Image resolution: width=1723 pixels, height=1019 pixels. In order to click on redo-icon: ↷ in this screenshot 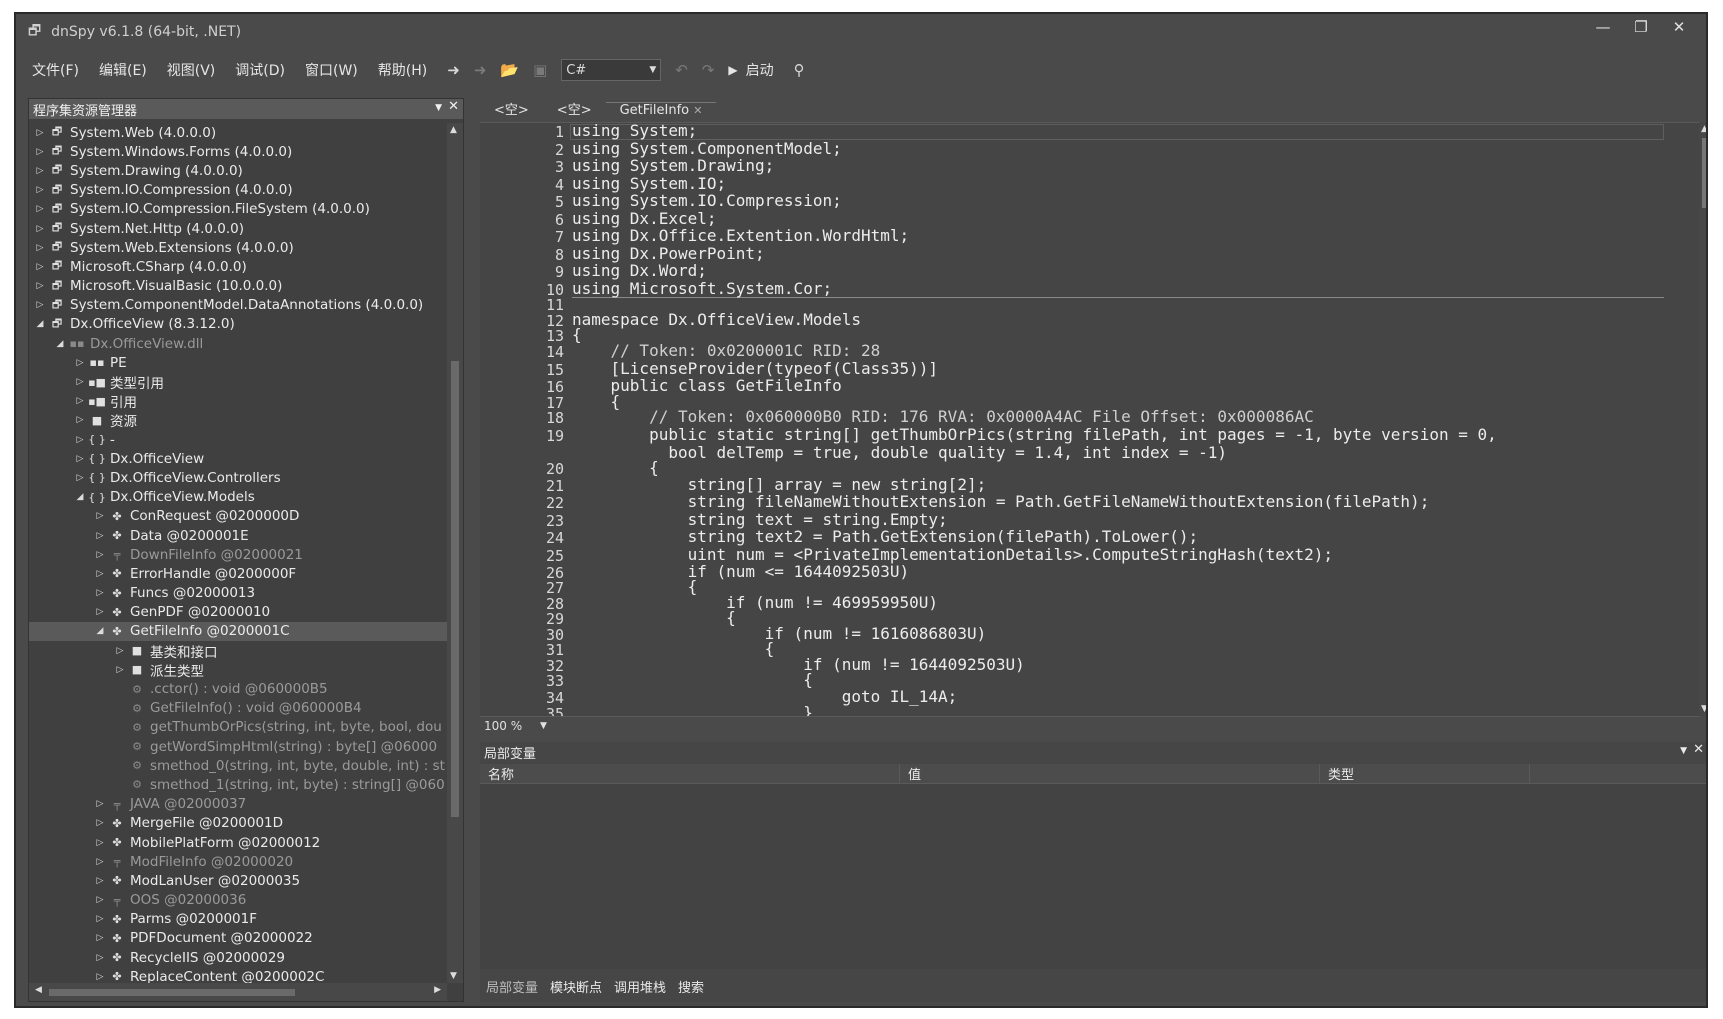, I will do `click(708, 70)`.